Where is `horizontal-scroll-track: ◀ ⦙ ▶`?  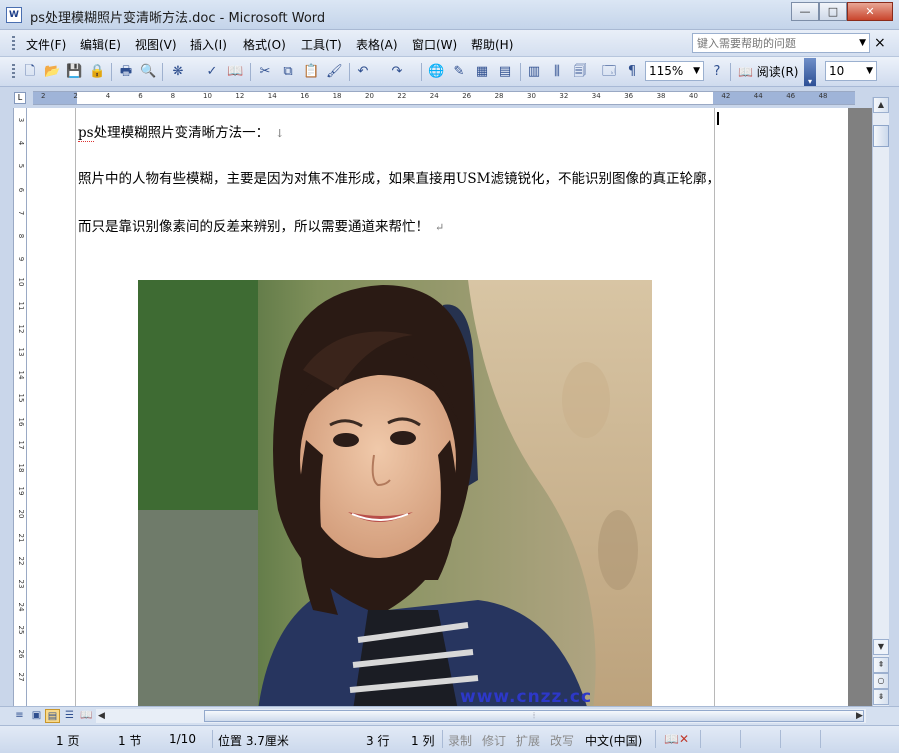
horizontal-scroll-track: ◀ ⦙ ▶ is located at coordinates (481, 716).